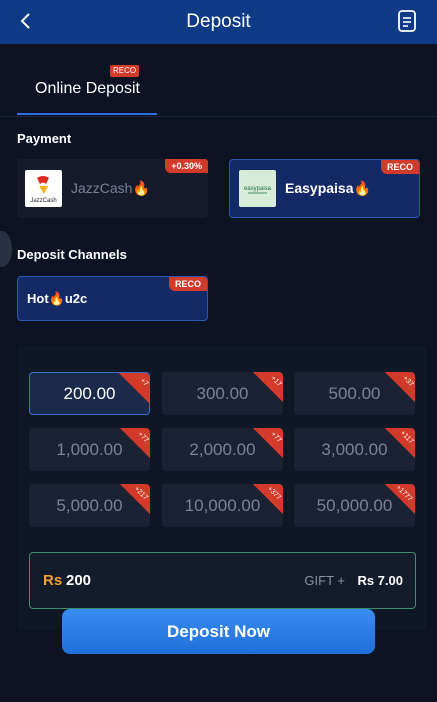 Image resolution: width=437 pixels, height=702 pixels. I want to click on selected-amount: 200, so click(79, 580).